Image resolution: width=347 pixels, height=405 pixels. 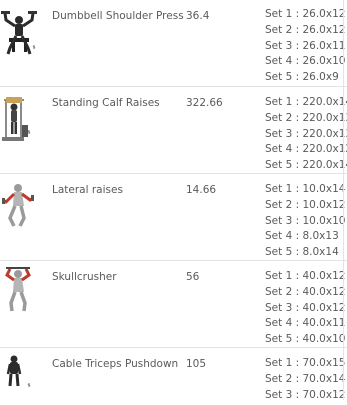 I want to click on exercise-name: Cable Triceps Pushdown, so click(x=115, y=364).